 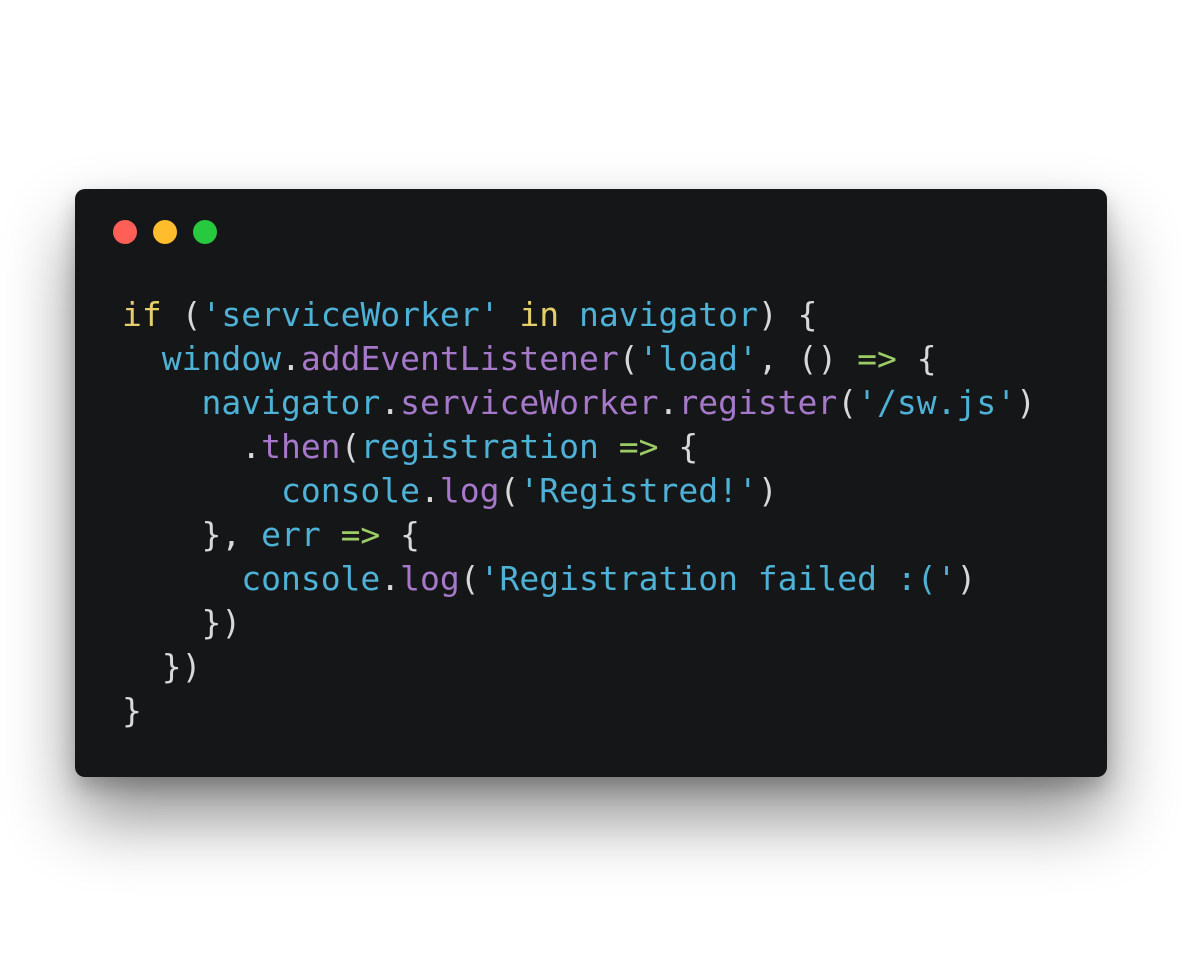 I want to click on code-token-method: then, so click(x=301, y=446).